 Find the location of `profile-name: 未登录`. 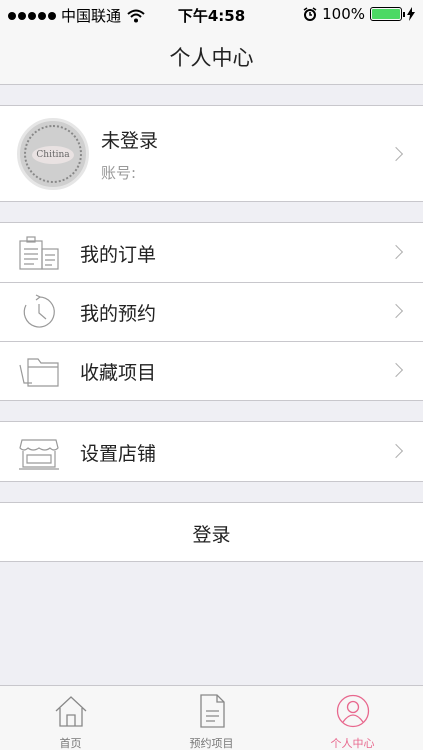

profile-name: 未登录 is located at coordinates (130, 141).